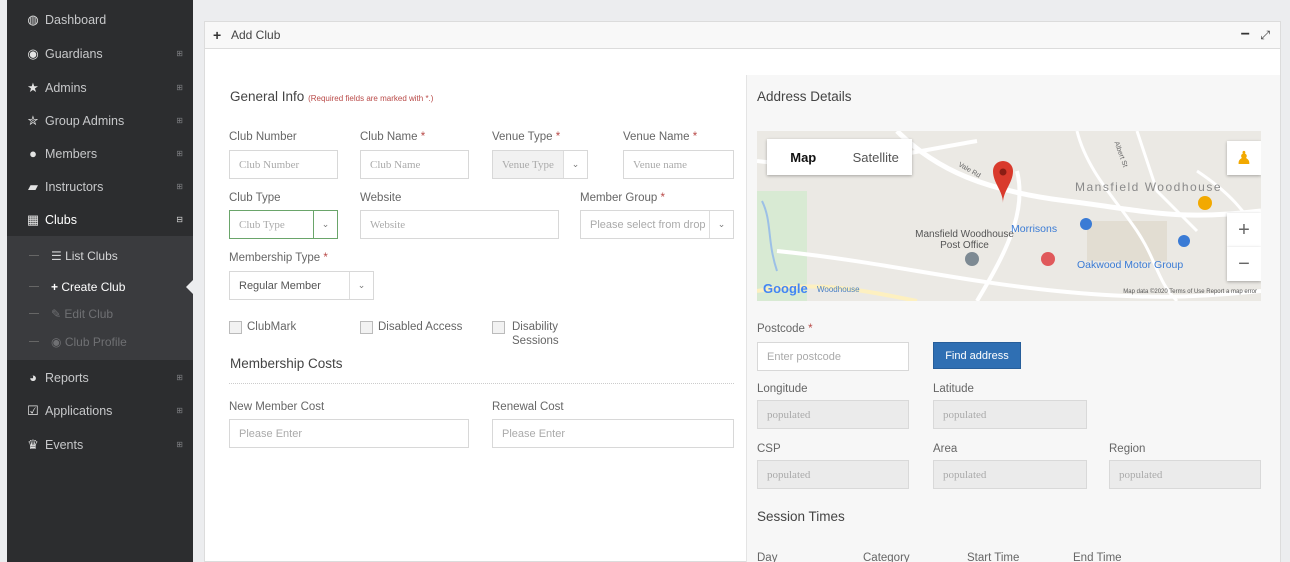 This screenshot has height=562, width=1290. Describe the element at coordinates (1010, 414) in the screenshot. I see `latitude-field: populated` at that location.